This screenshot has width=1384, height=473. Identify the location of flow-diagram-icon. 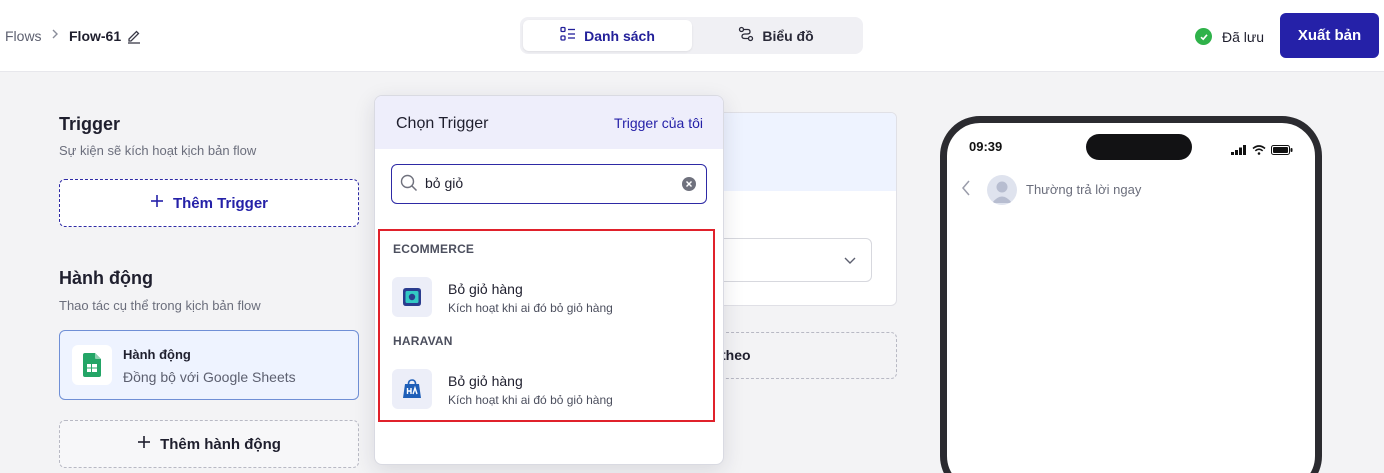
(746, 35).